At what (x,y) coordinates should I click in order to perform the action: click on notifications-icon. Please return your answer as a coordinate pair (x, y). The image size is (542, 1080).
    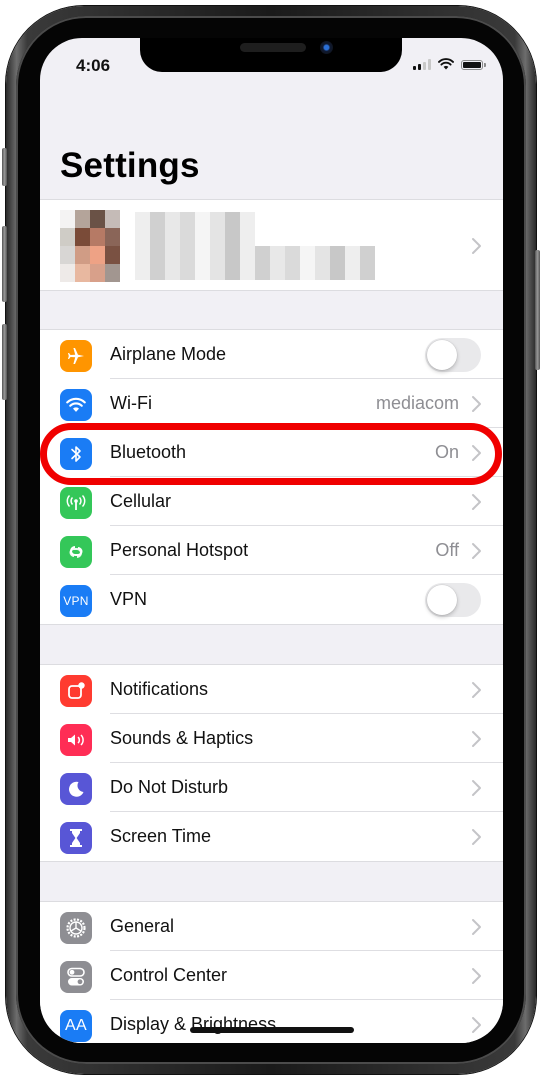
    Looking at the image, I should click on (76, 691).